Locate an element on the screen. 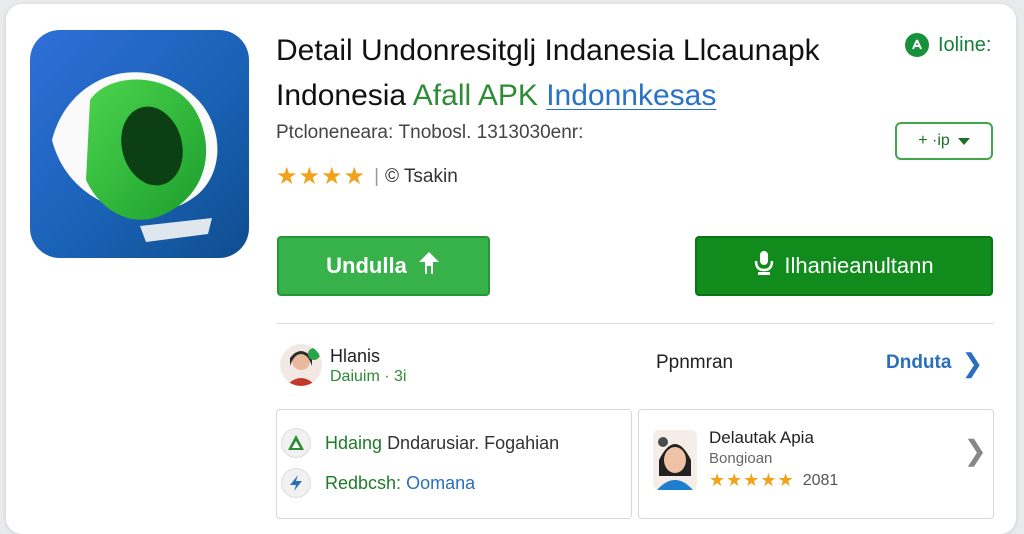 The height and width of the screenshot is (534, 1024). developer-row: Hlanis Daiuim · 3i Ppnmran Dnduta ❯ is located at coordinates (635, 364).